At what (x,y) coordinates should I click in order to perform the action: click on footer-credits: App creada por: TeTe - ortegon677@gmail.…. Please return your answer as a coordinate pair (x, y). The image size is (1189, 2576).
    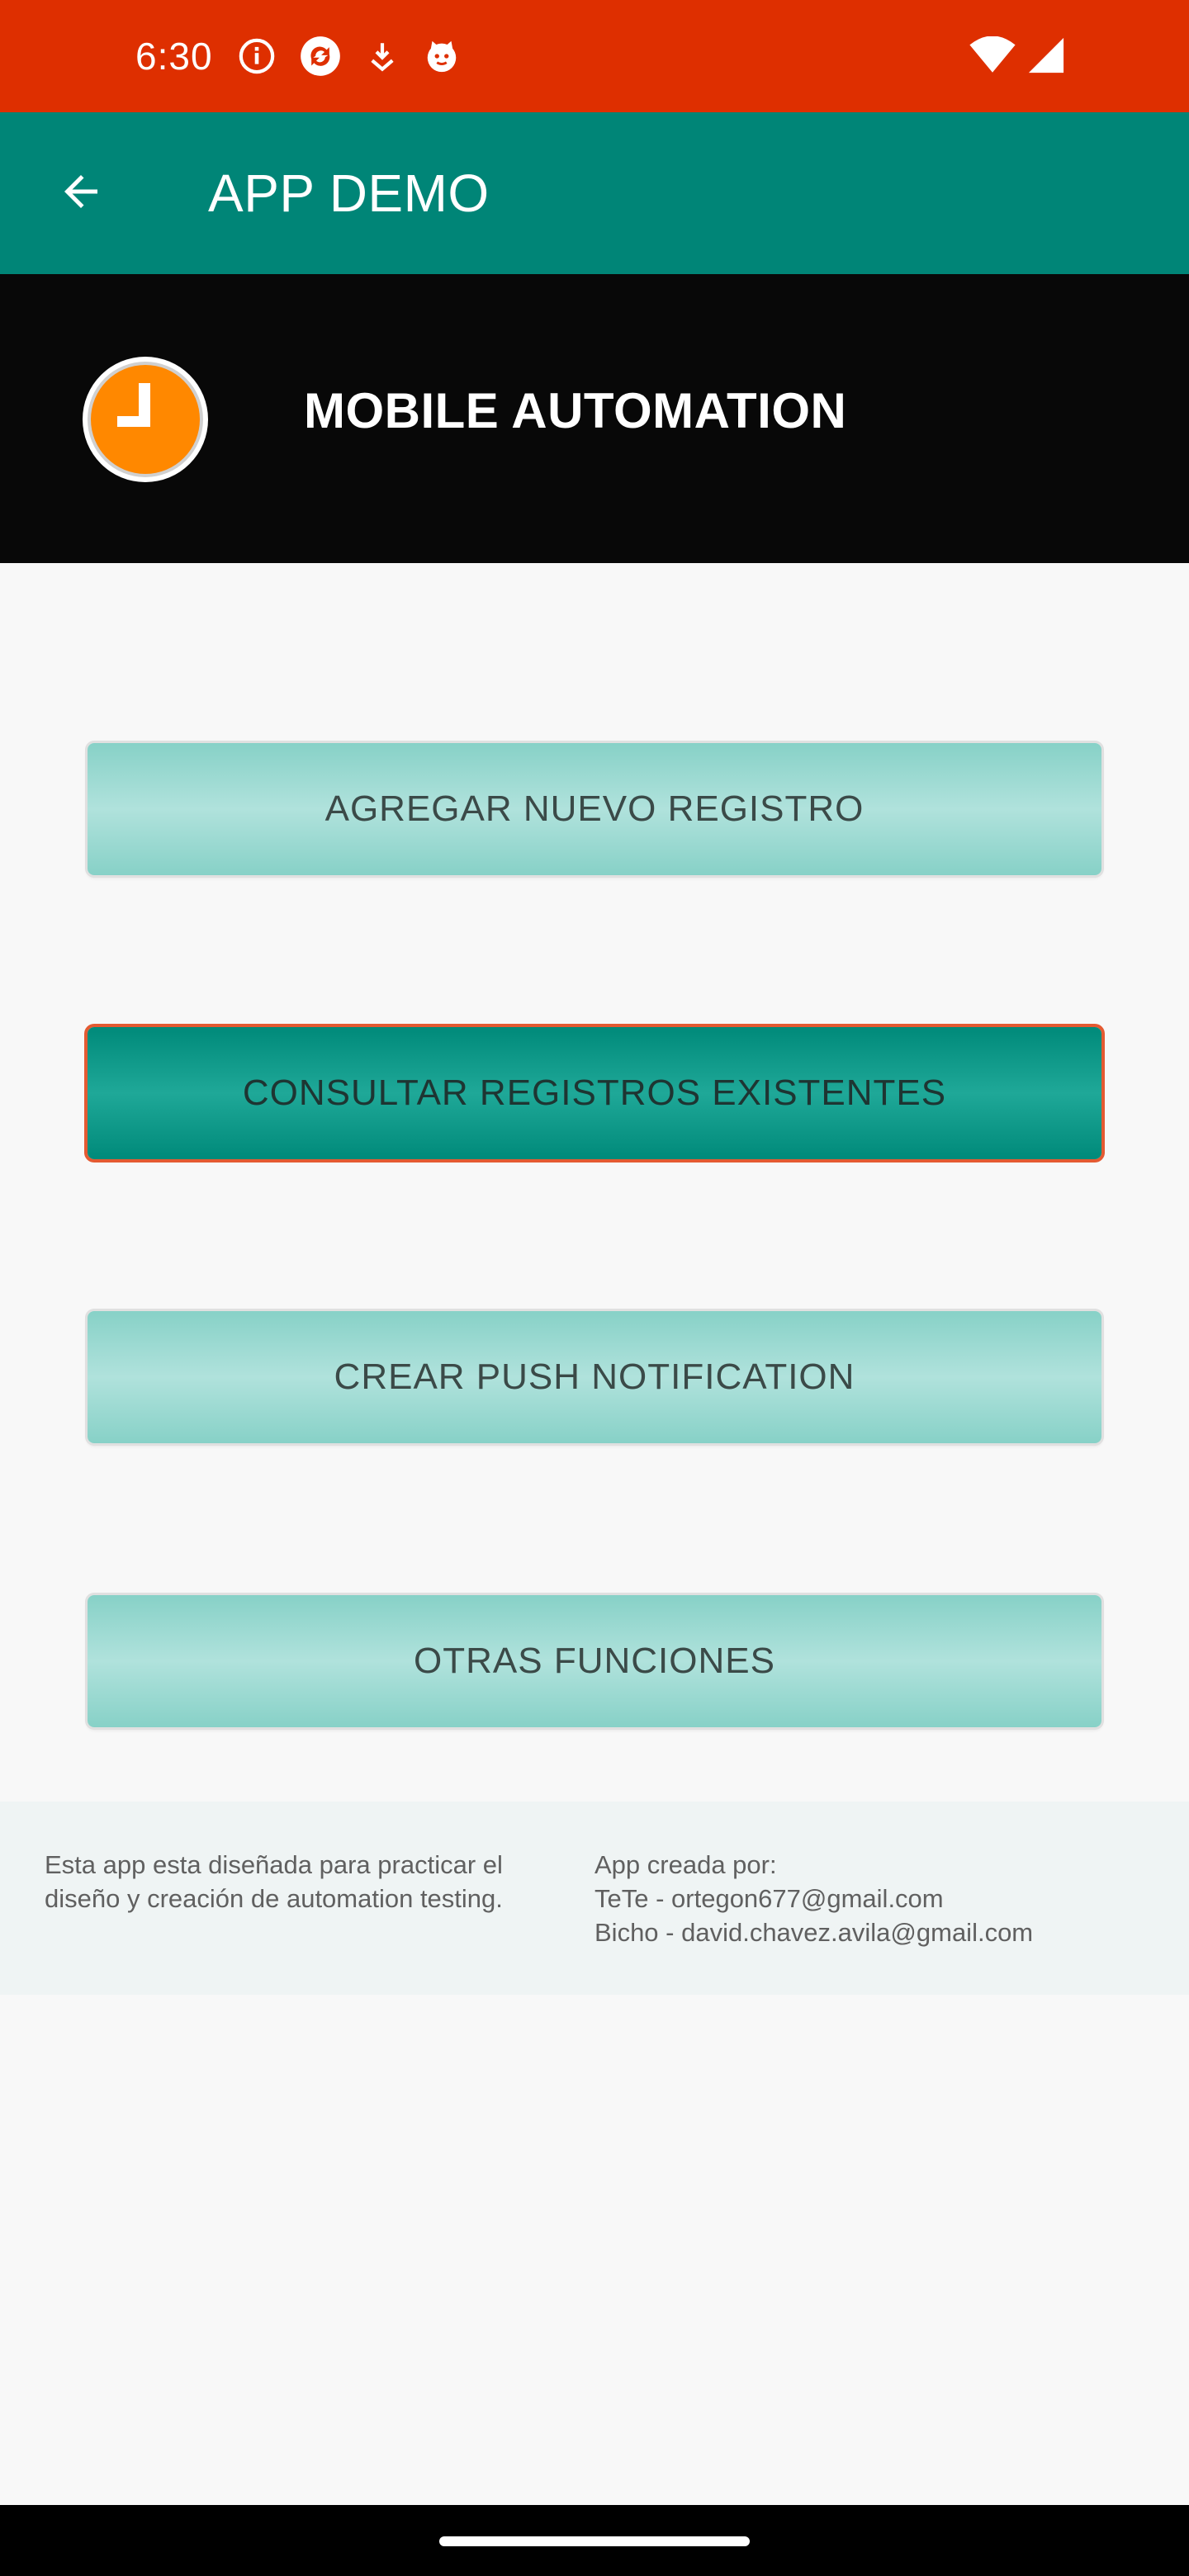
    Looking at the image, I should click on (875, 1898).